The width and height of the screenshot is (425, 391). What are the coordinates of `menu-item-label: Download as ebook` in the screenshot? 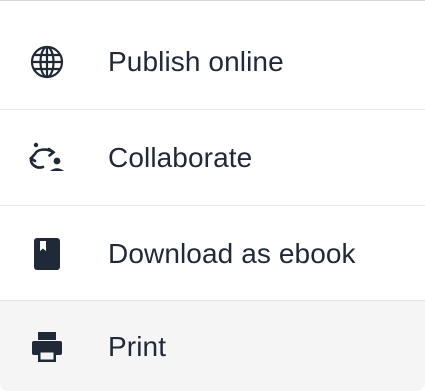 It's located at (232, 253).